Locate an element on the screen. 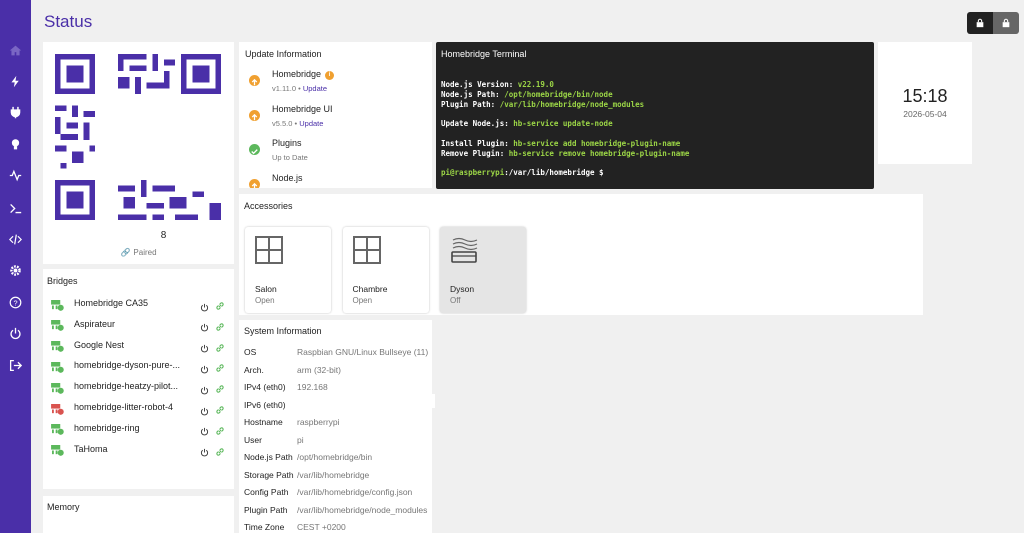 The height and width of the screenshot is (533, 1024). accessory-tile: Chambre Open is located at coordinates (385, 270).